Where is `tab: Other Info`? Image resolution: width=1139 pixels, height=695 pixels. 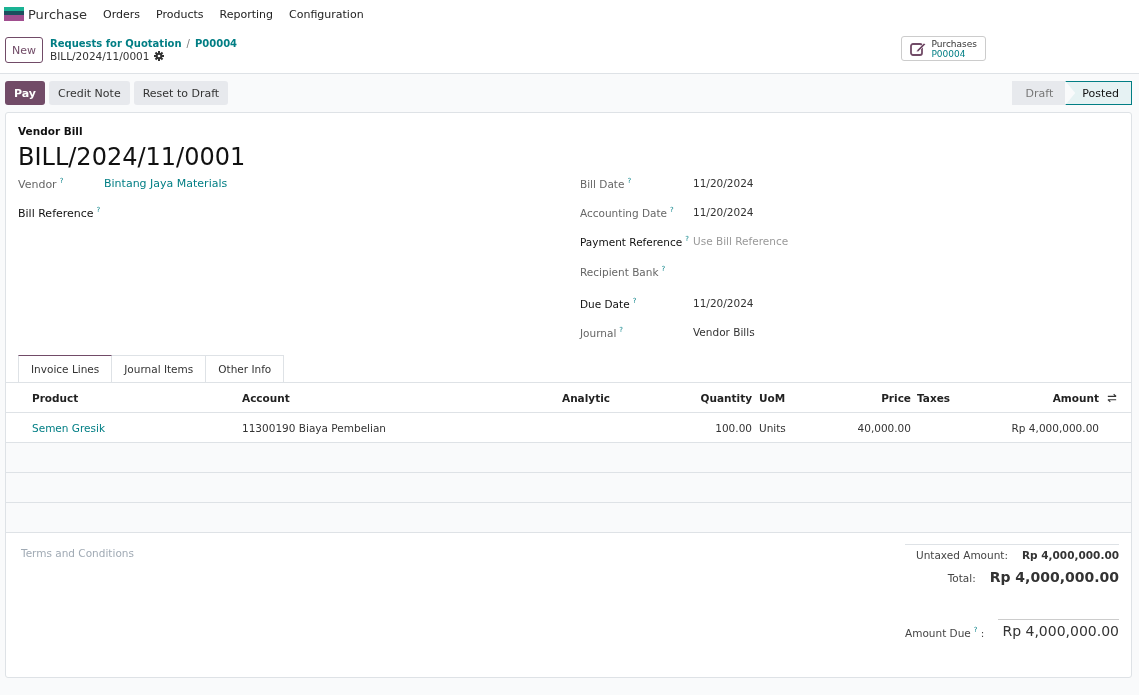
tab: Other Info is located at coordinates (245, 368).